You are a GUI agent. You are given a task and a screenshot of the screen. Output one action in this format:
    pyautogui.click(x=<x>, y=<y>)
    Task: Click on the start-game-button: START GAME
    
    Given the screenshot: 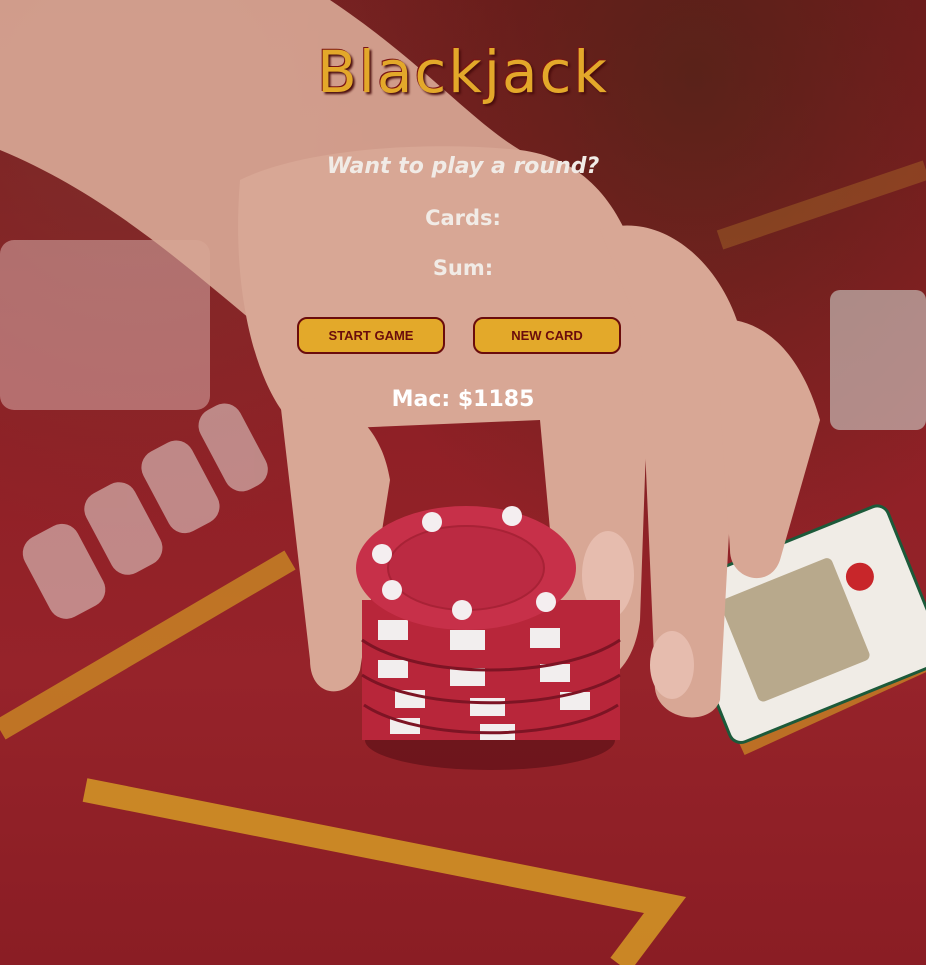 What is the action you would take?
    pyautogui.click(x=371, y=335)
    